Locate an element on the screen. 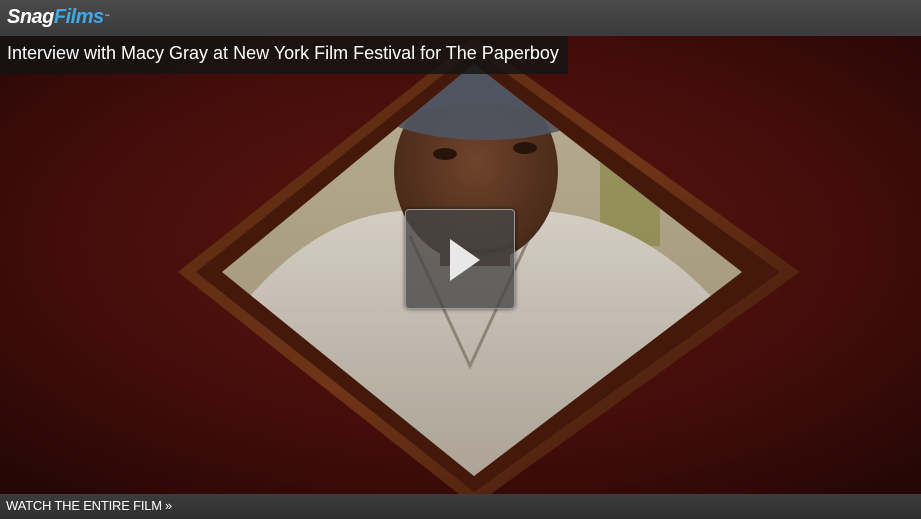 Image resolution: width=921 pixels, height=519 pixels. brand-bar: SnagFilms™ is located at coordinates (460, 18).